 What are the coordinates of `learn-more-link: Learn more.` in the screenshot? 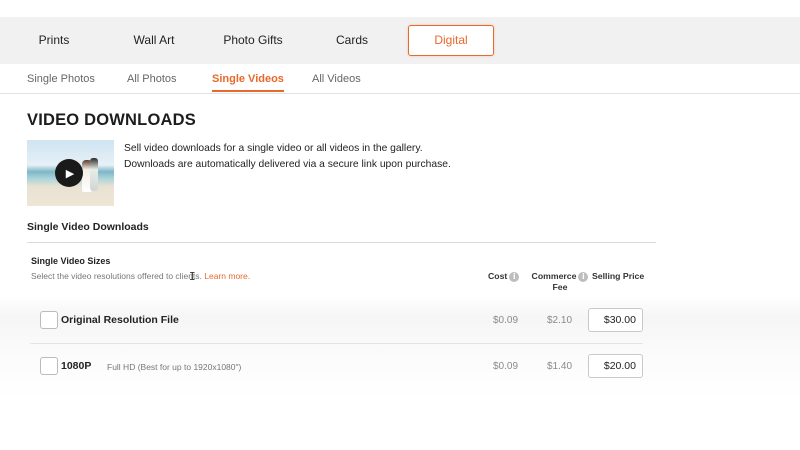 It's located at (227, 276).